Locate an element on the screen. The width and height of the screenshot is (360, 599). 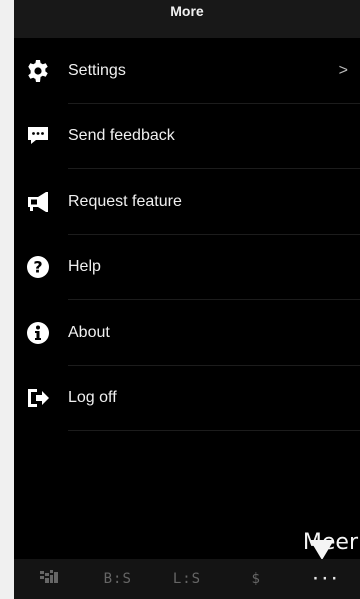
tab-dollar: $ is located at coordinates (256, 579).